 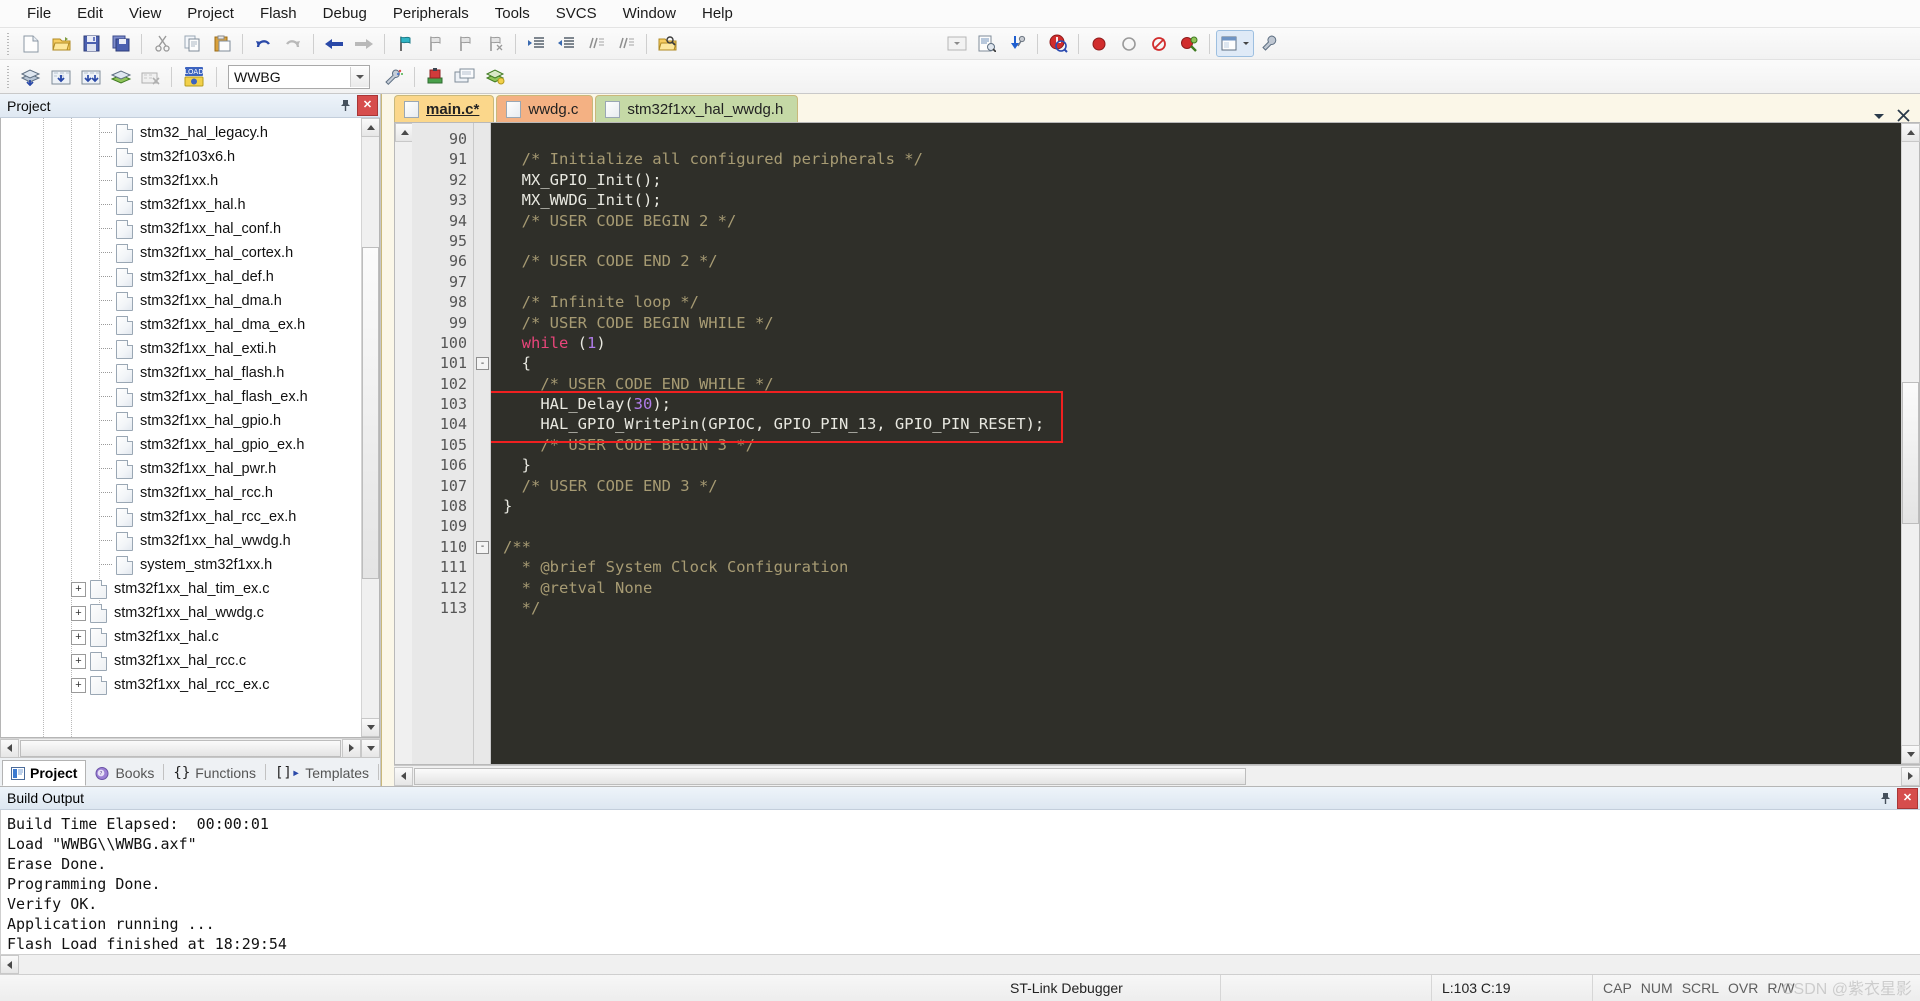 What do you see at coordinates (1879, 116) in the screenshot?
I see `chevron-down-icon` at bounding box center [1879, 116].